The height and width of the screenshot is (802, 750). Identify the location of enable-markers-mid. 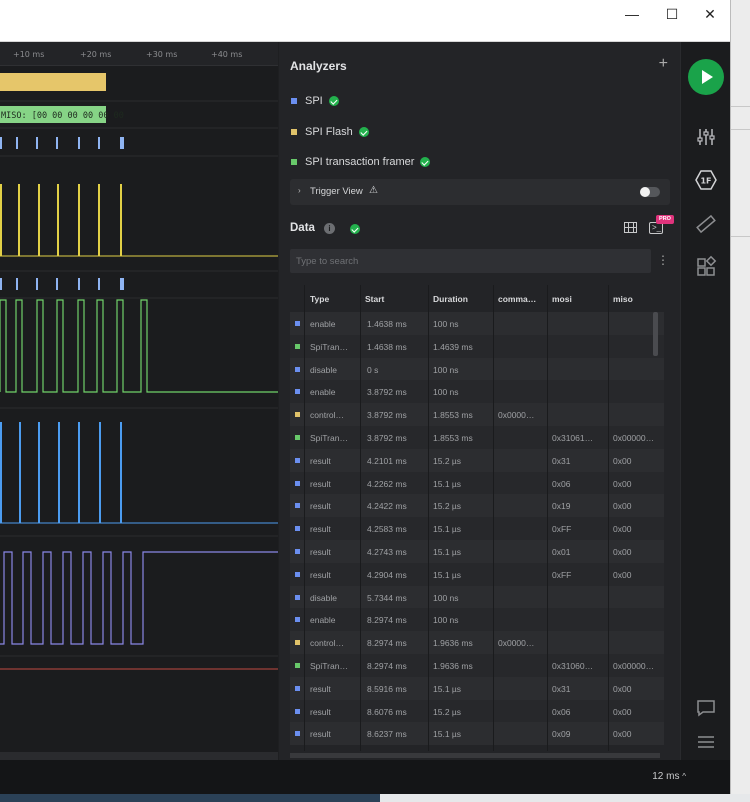
(62, 284).